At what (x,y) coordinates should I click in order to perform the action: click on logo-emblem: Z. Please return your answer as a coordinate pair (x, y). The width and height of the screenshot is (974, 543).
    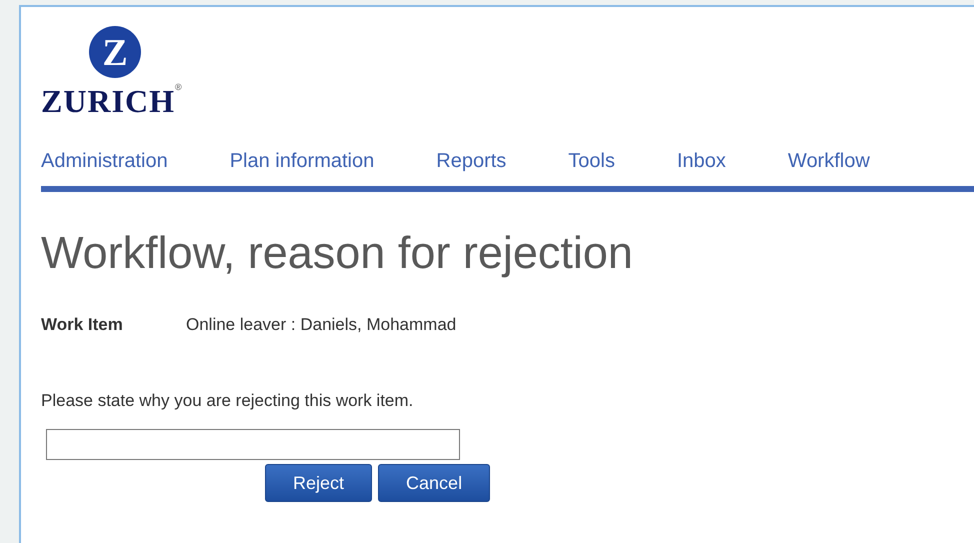
    Looking at the image, I should click on (115, 52).